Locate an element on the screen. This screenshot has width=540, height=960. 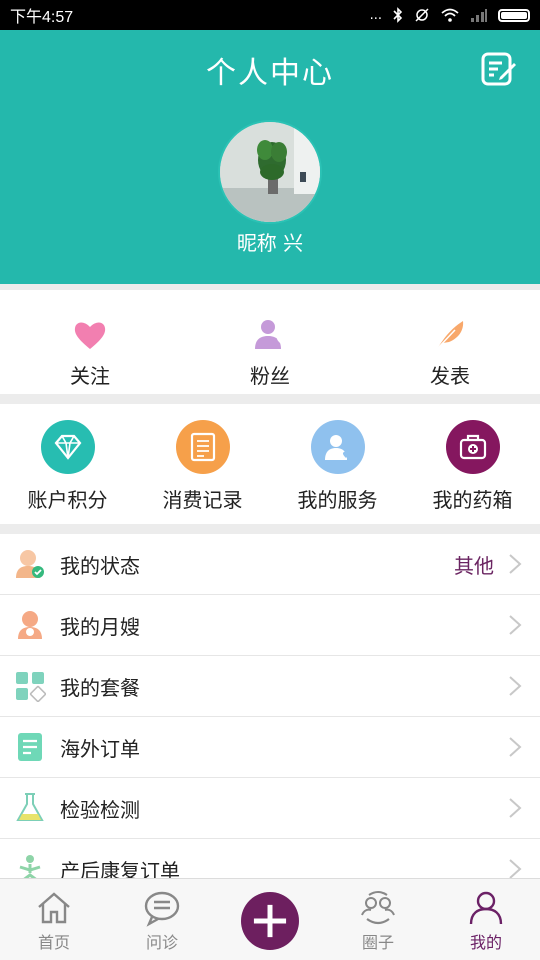
battery-icon is located at coordinates (514, 15).